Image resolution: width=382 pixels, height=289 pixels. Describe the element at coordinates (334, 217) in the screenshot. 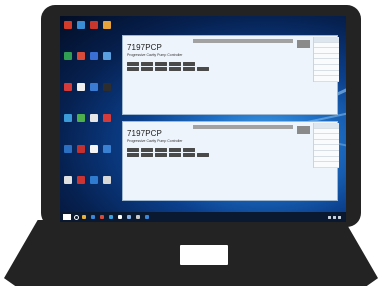

I see `volume-icon` at that location.